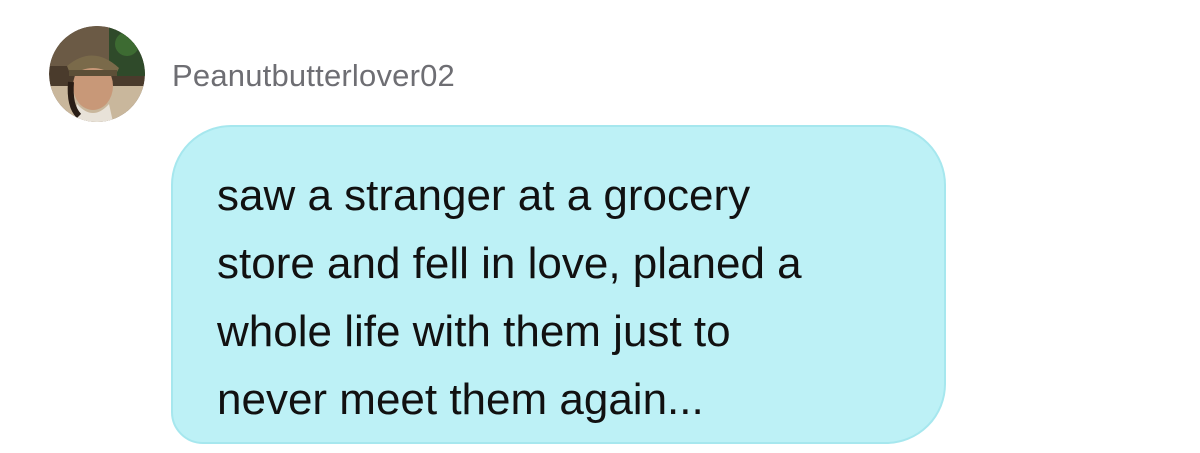 The height and width of the screenshot is (453, 1200). Describe the element at coordinates (509, 263) in the screenshot. I see `message-line: store and fell in love, planed a` at that location.